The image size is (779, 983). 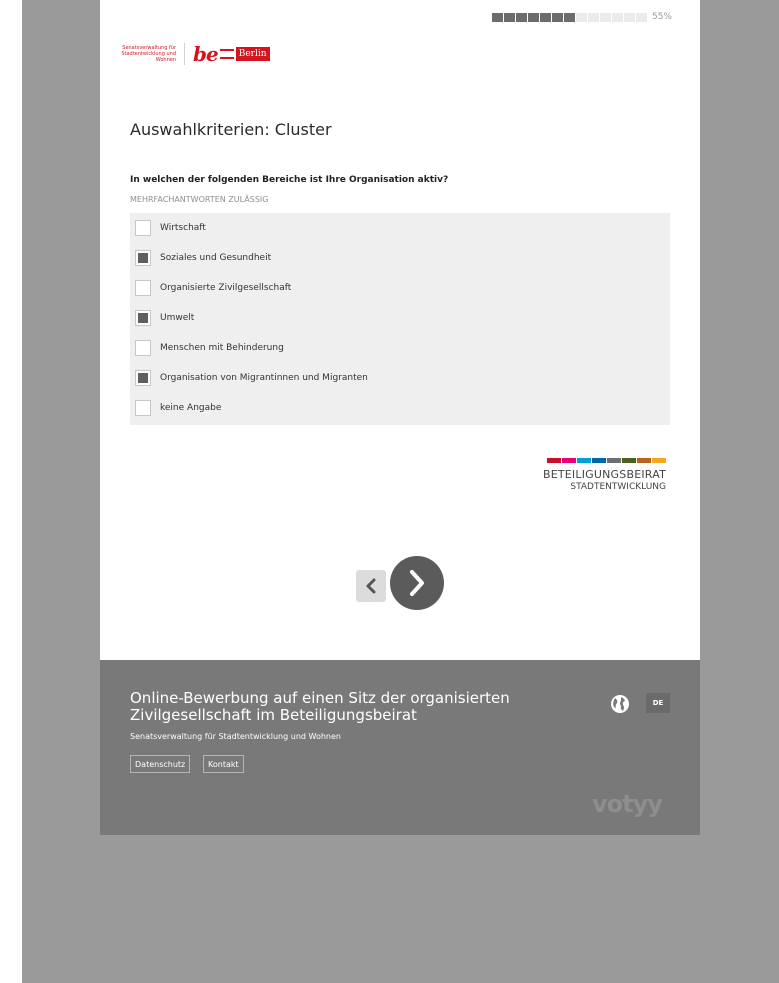 I want to click on beteiligungsbeirat-logo: BETEILIGUNGSBEIRAT STADTENTWICKLUNG, so click(x=601, y=475).